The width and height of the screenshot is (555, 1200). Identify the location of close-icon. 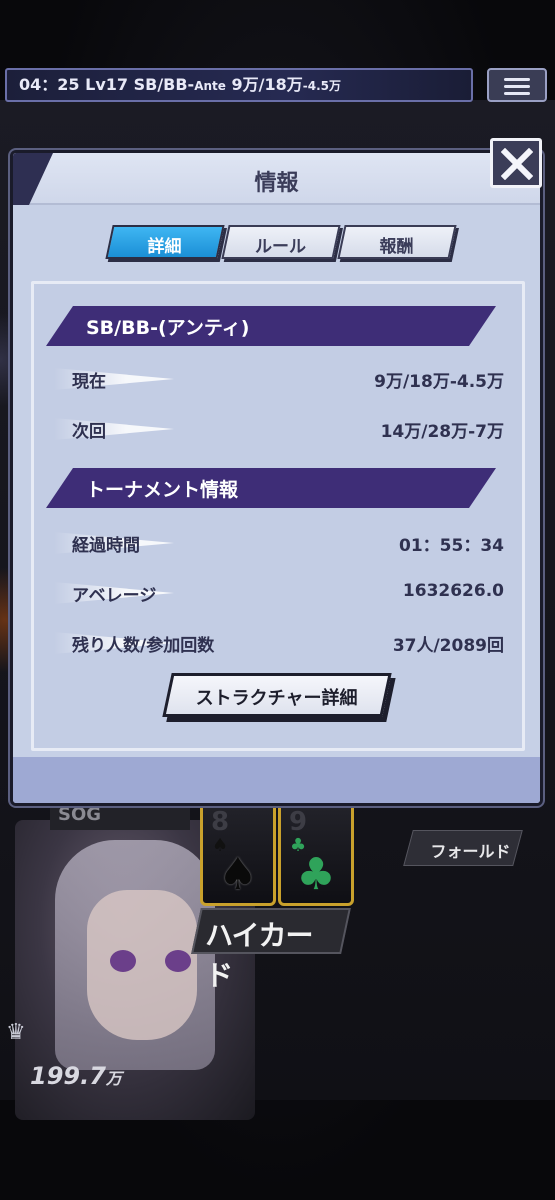
(517, 164).